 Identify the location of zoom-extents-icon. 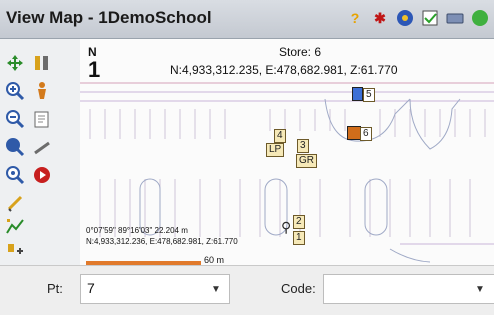
(15, 147).